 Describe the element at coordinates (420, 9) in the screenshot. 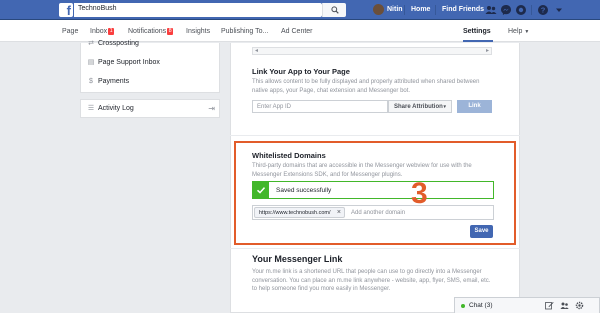

I see `home-link: Home` at that location.